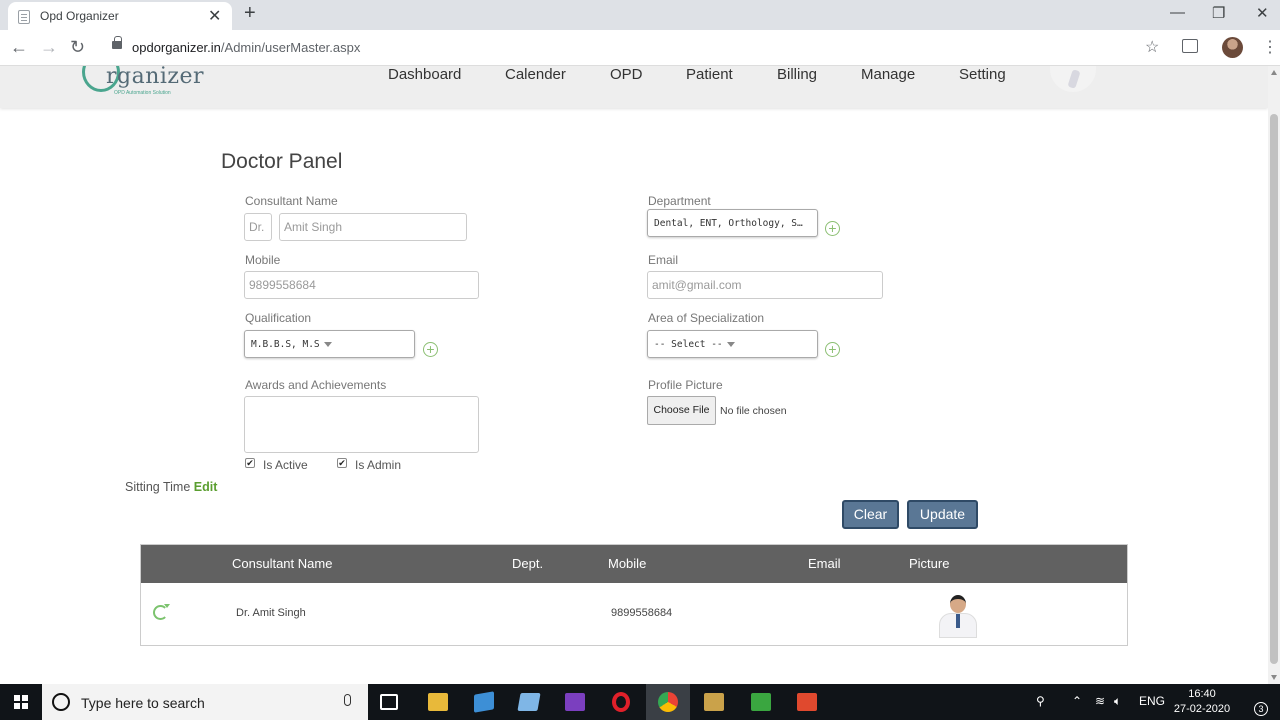  What do you see at coordinates (258, 227) in the screenshot?
I see `prefix-input: Dr.` at bounding box center [258, 227].